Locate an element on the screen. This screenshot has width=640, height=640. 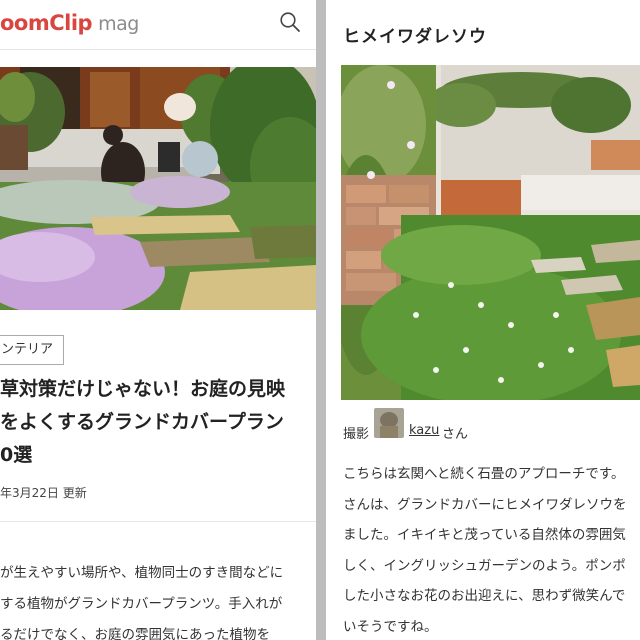
app-header: oomClip mag is located at coordinates (158, 25).